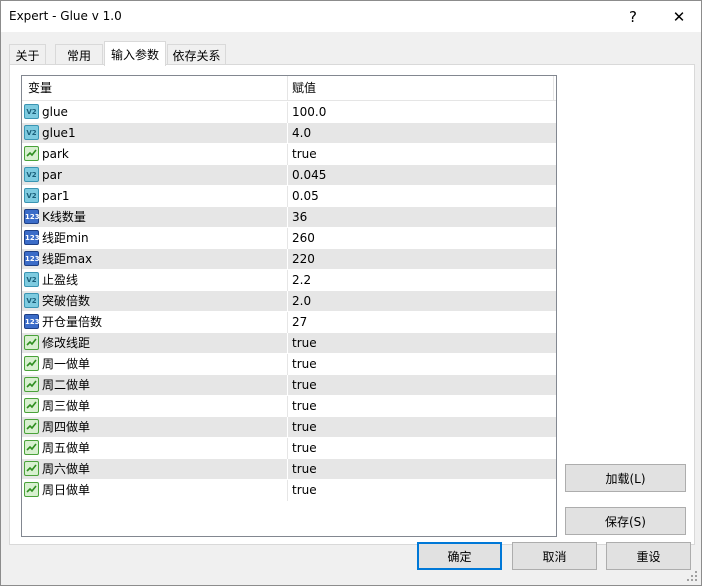 The height and width of the screenshot is (586, 702). I want to click on parameter-value: 4.0, so click(424, 133).